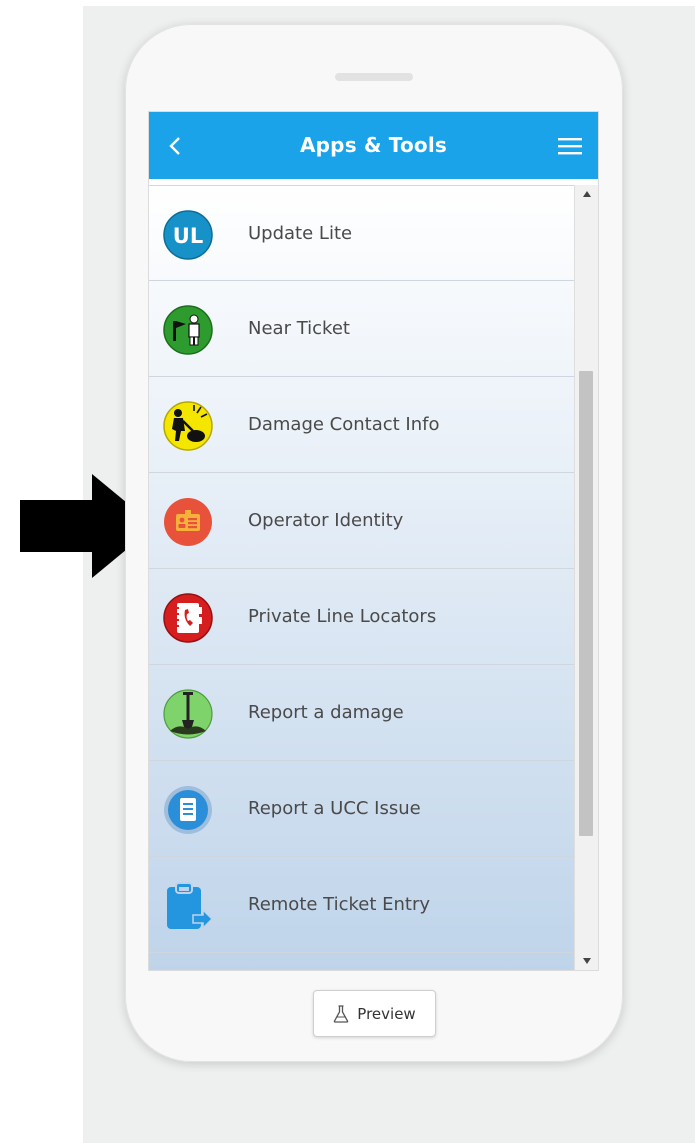 Image resolution: width=695 pixels, height=1143 pixels. I want to click on scroll-down-button, so click(586, 961).